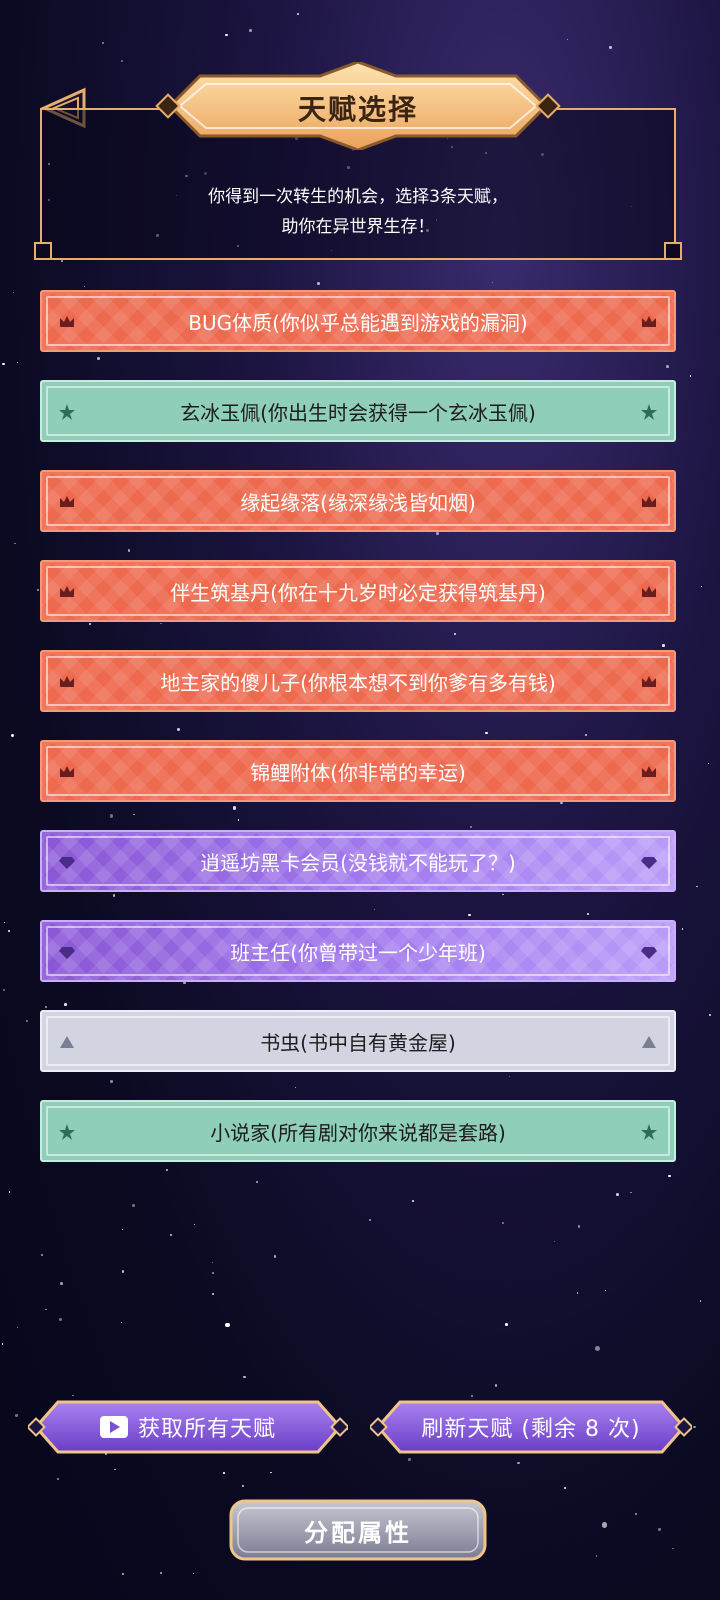  Describe the element at coordinates (531, 1429) in the screenshot. I see `refresh-talents-label: 刷新天赋 (剩余 8 次)` at that location.